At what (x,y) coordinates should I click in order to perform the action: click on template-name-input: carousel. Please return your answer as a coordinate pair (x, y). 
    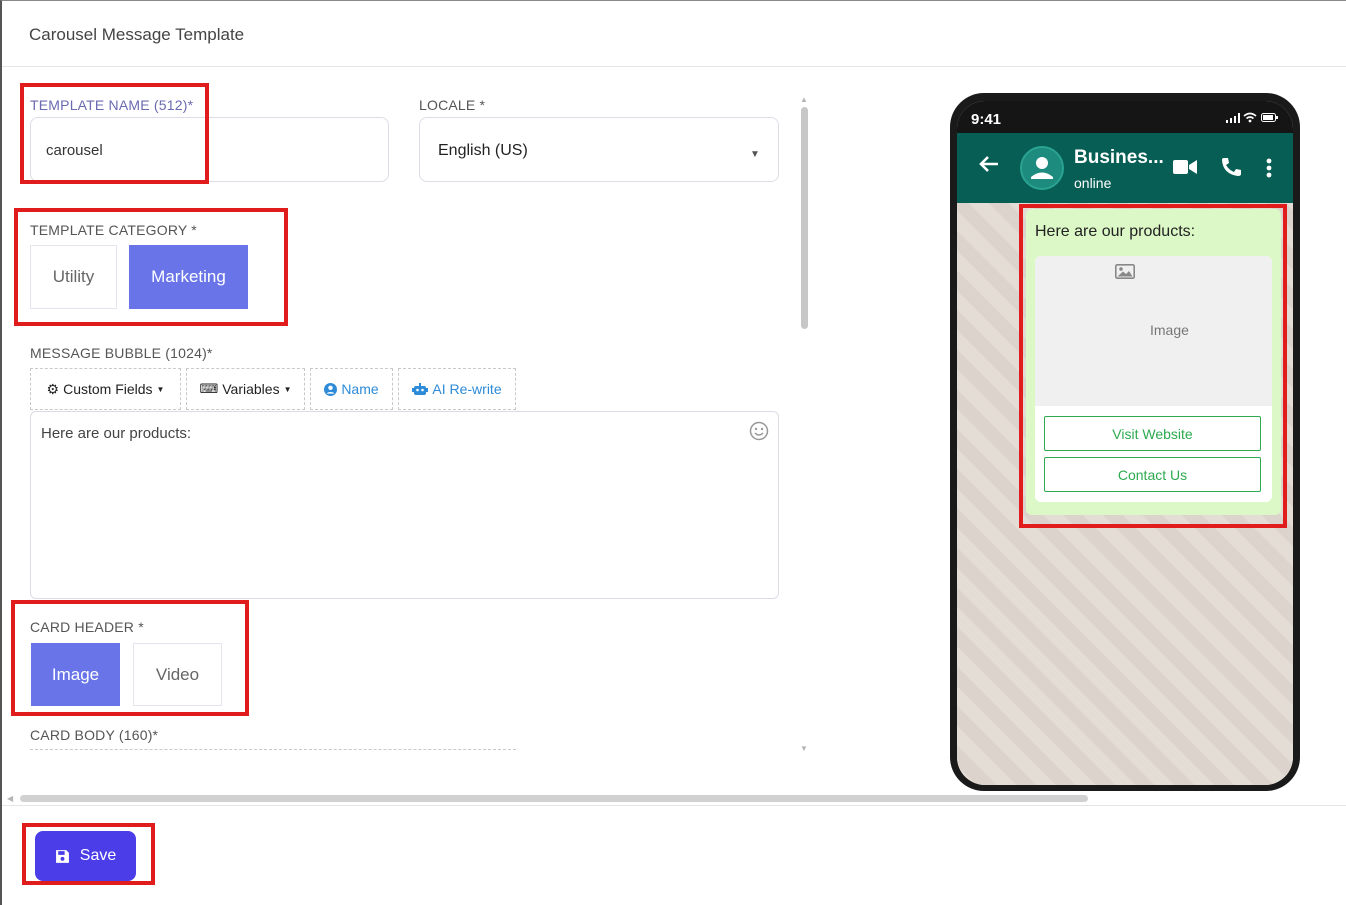
    Looking at the image, I should click on (209, 149).